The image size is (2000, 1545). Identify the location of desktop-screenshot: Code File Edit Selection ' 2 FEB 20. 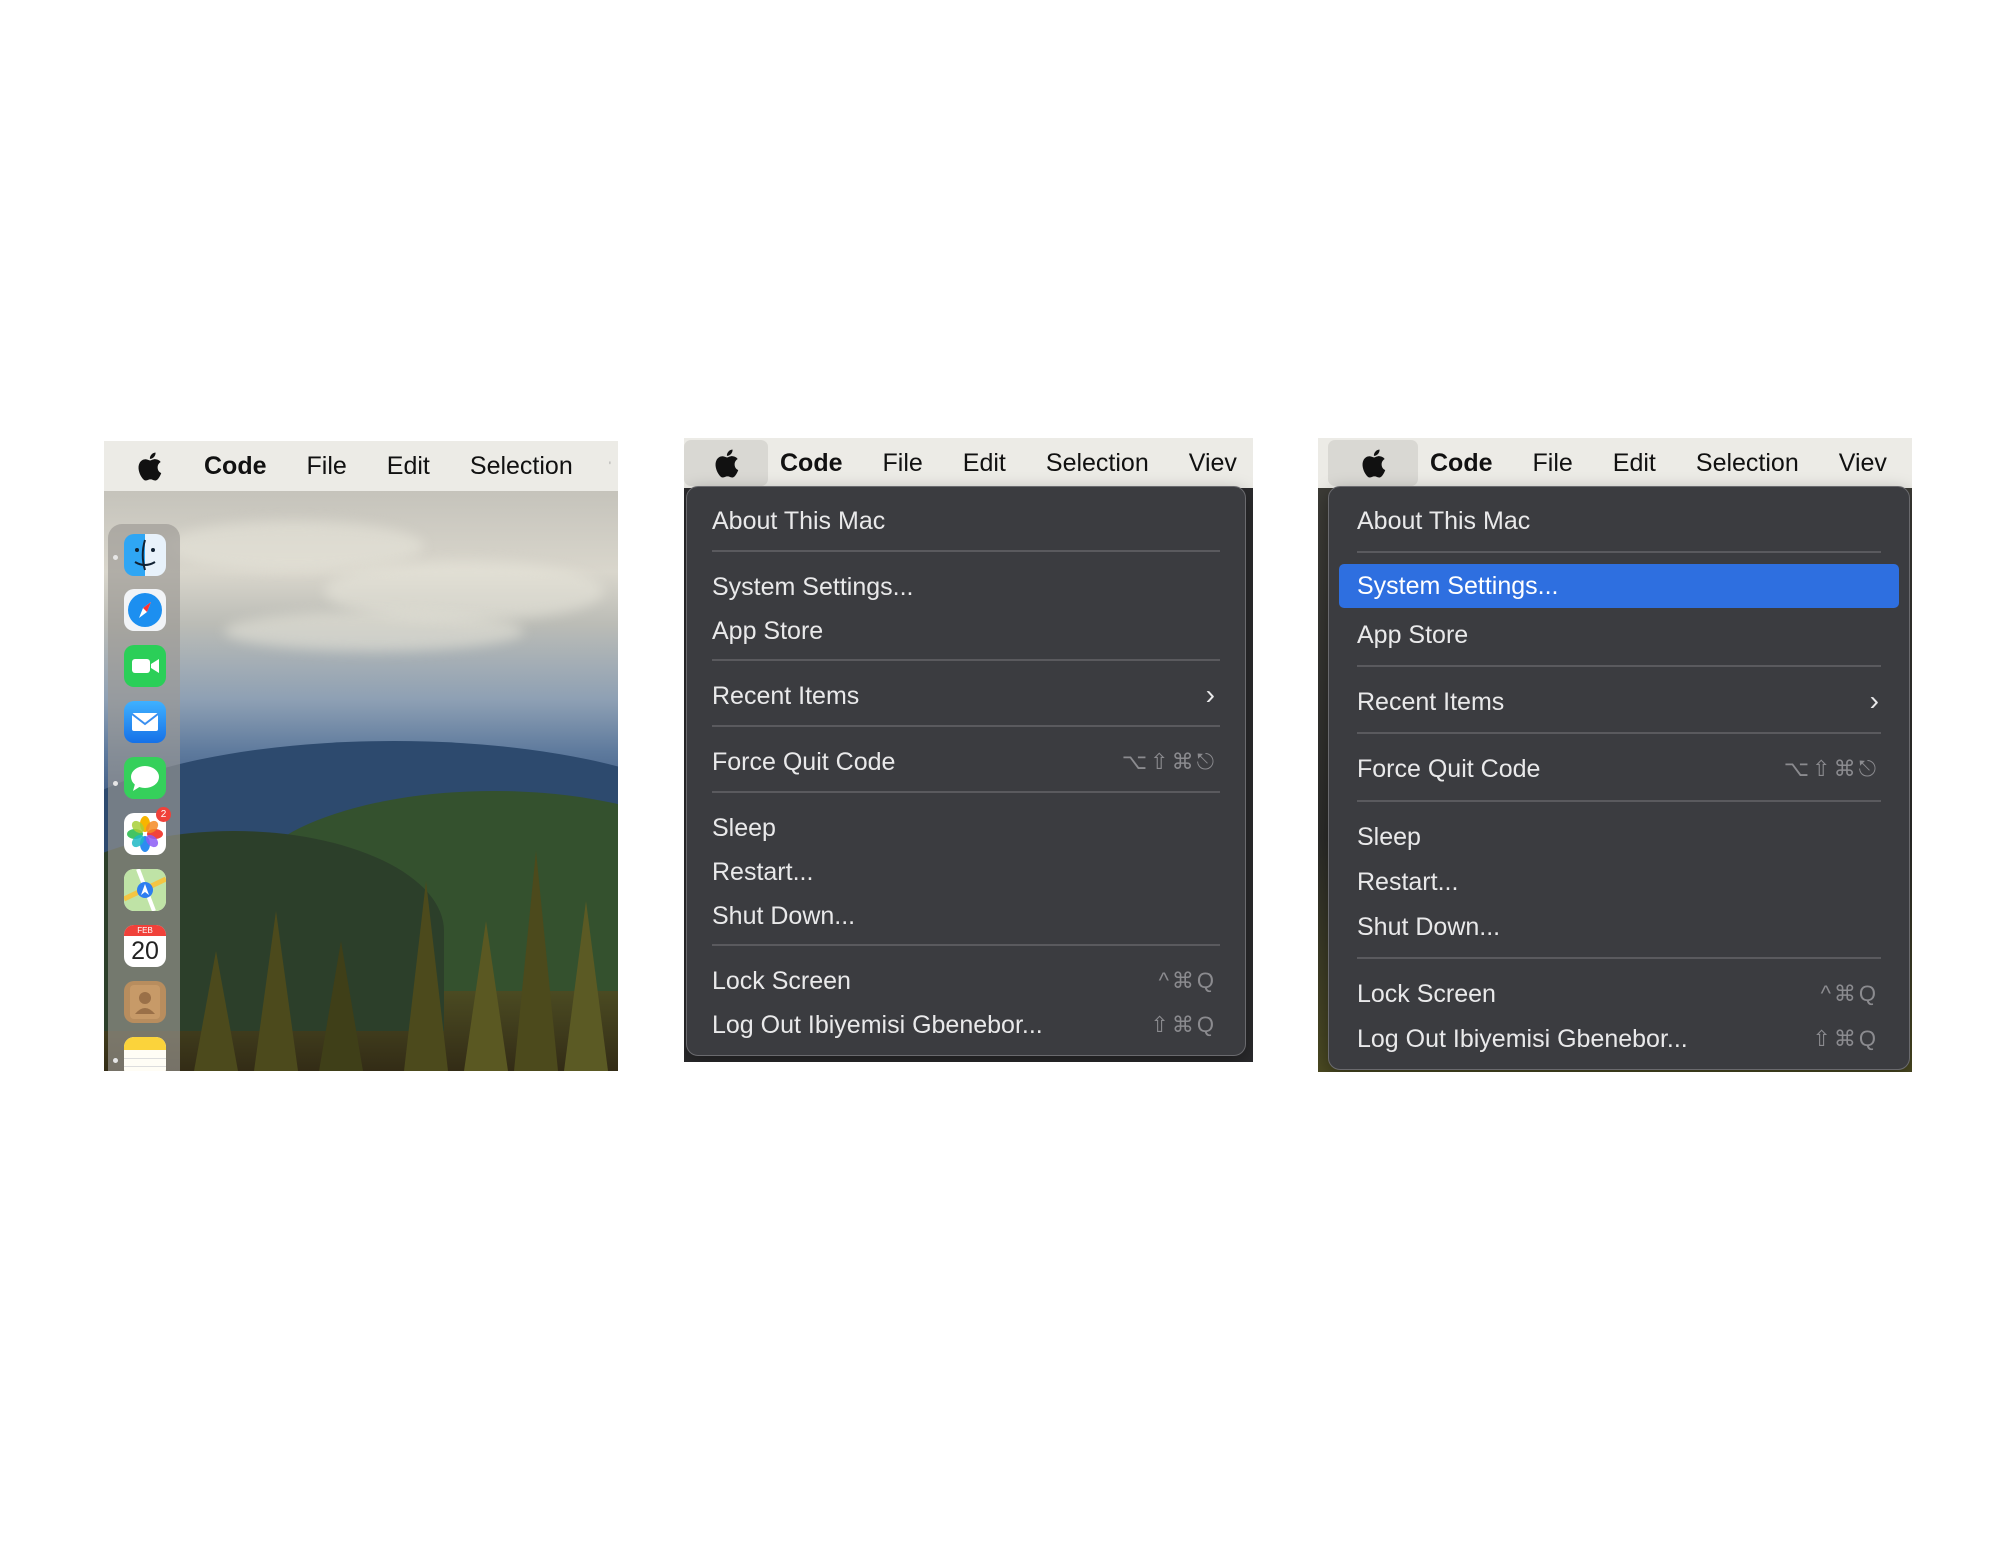
(361, 756).